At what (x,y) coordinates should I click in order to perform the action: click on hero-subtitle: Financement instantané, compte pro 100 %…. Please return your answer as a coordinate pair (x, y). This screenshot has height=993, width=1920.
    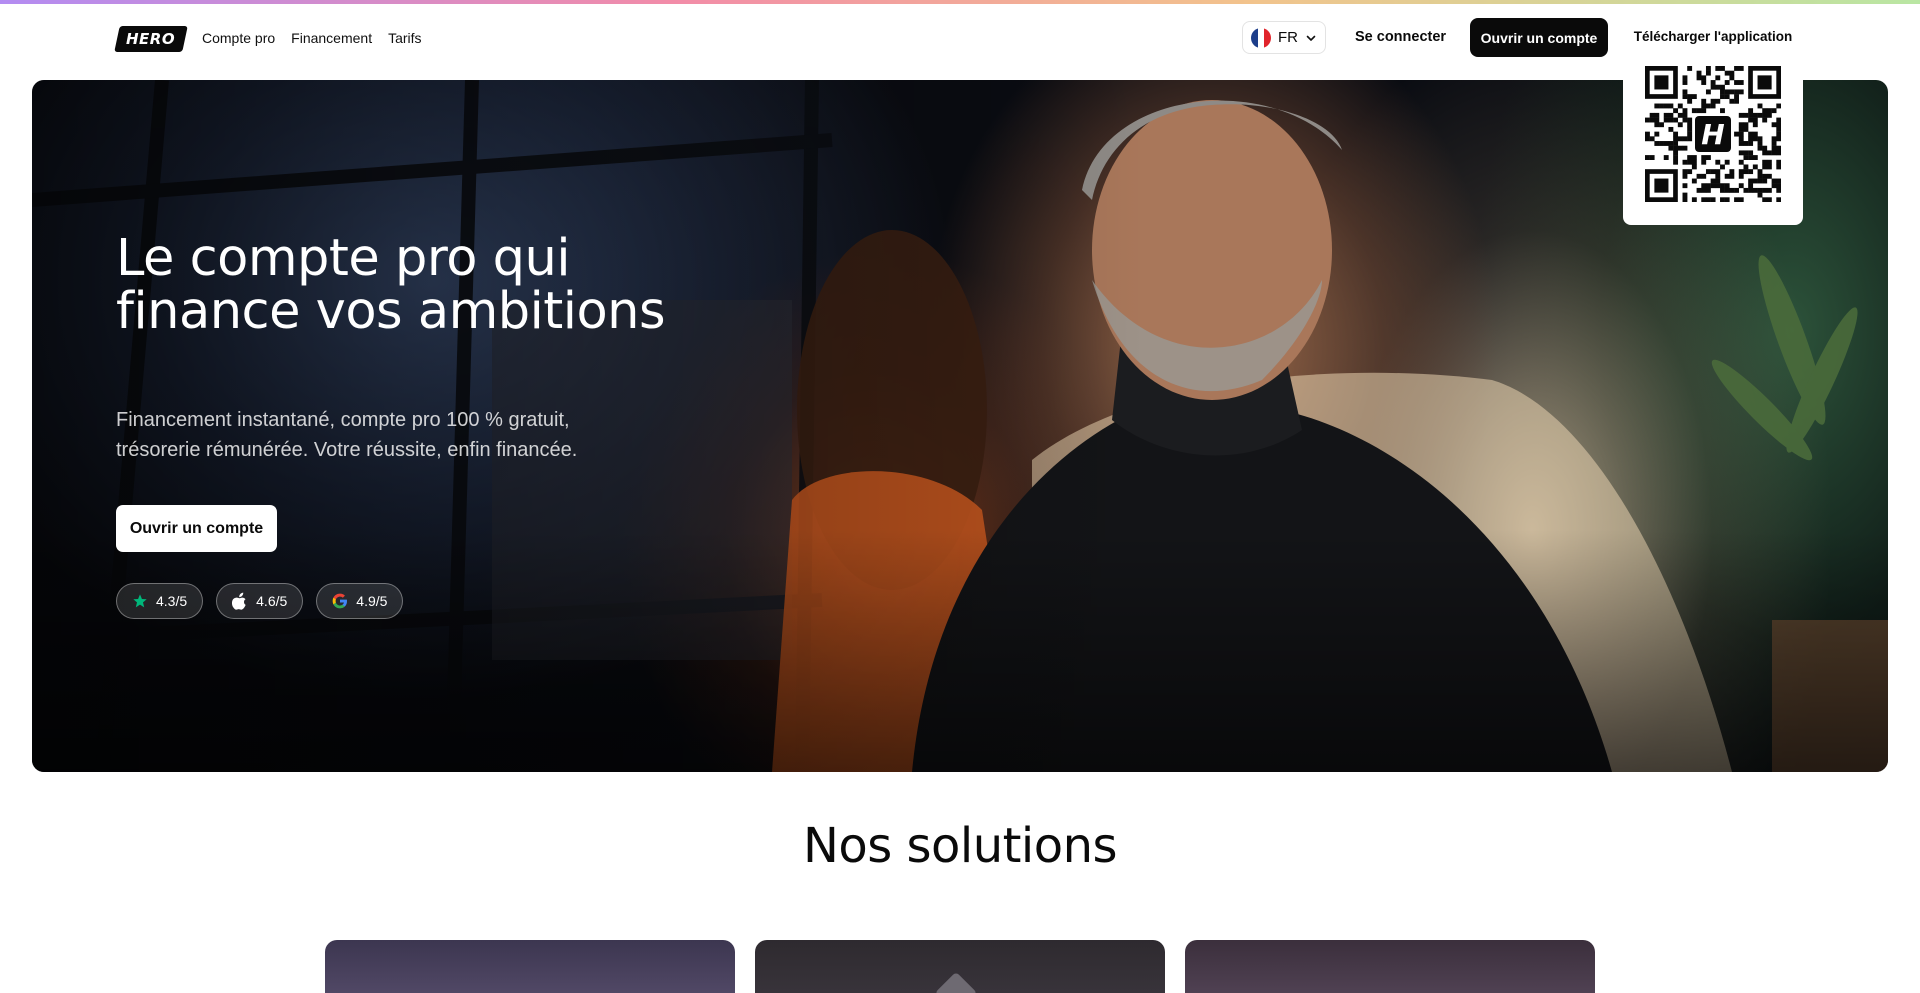
    Looking at the image, I should click on (347, 435).